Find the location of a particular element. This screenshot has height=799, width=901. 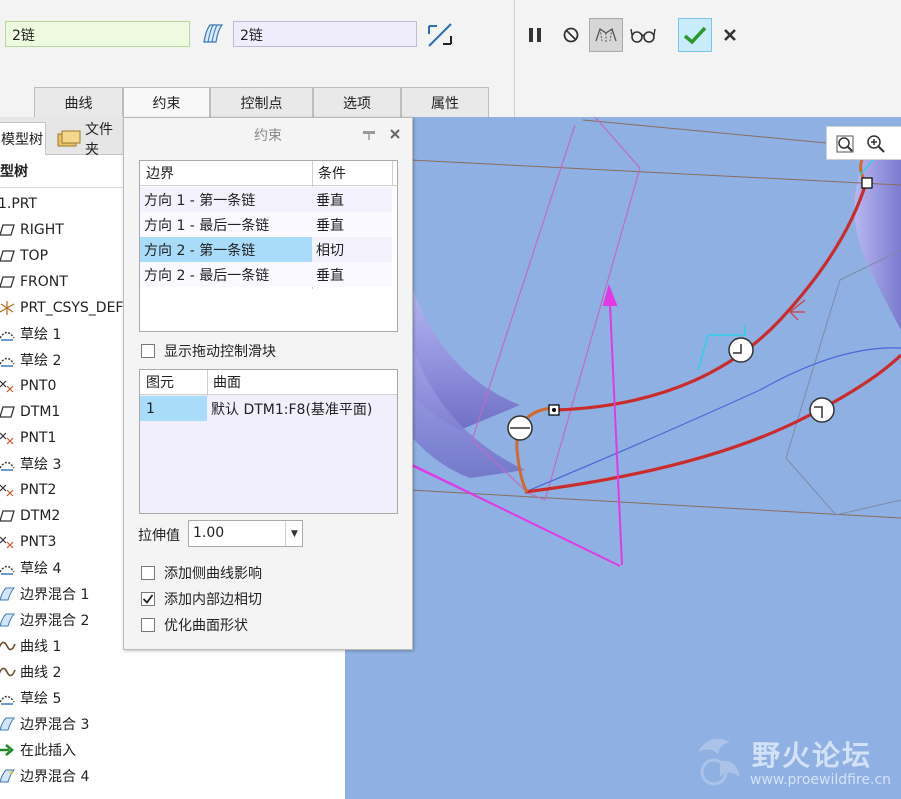

zoom-fit-icon is located at coordinates (845, 144).